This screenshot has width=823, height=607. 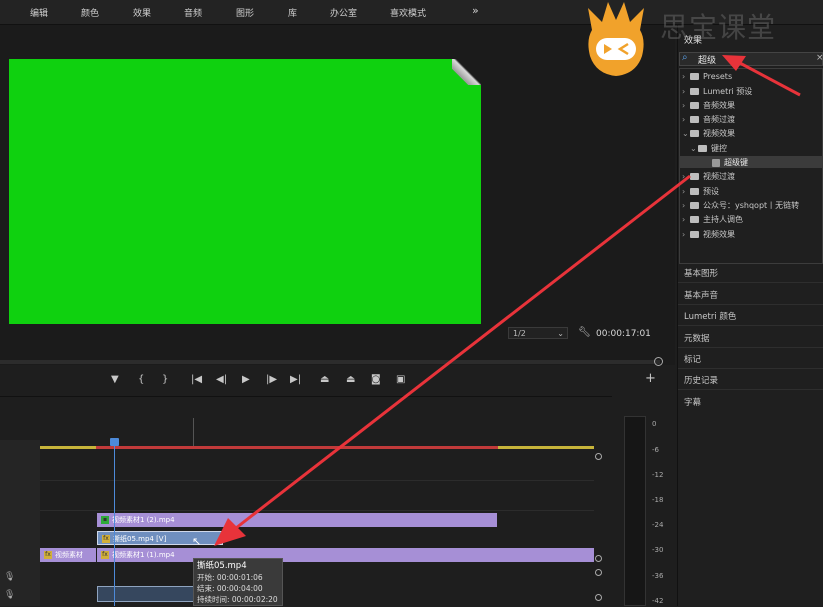 What do you see at coordinates (708, 119) in the screenshot?
I see `tree-item-audio-transitions: › 音频过渡` at bounding box center [708, 119].